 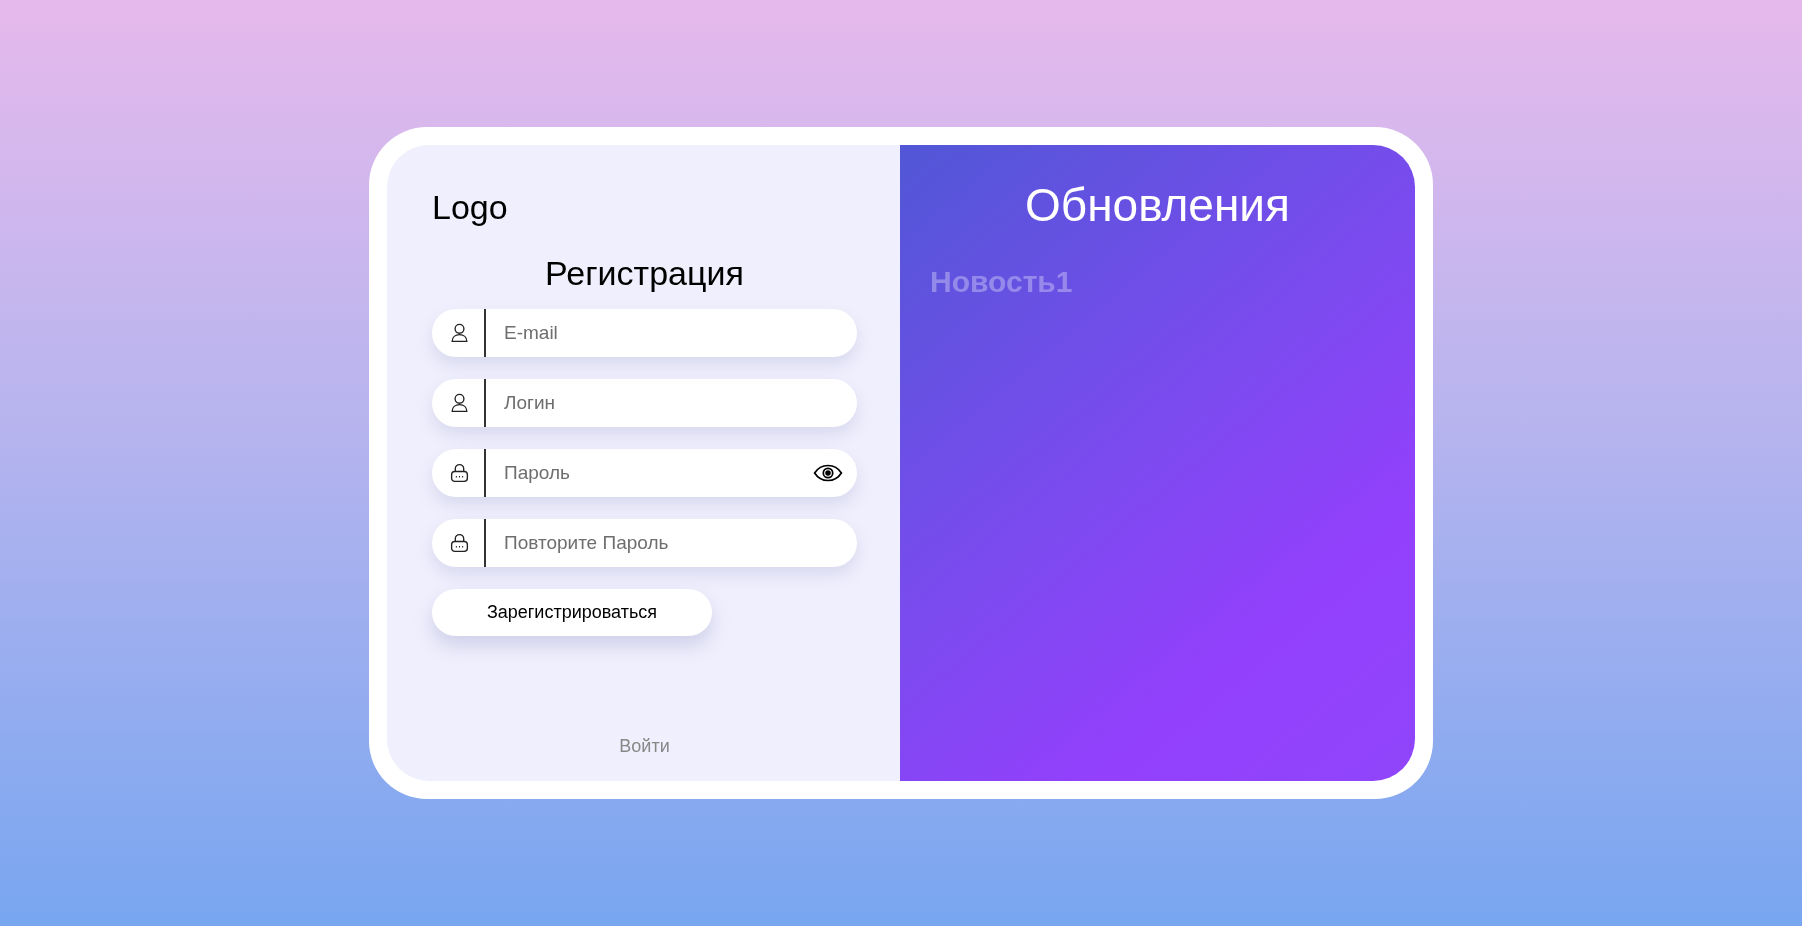 I want to click on form-title: Регистрация, so click(x=644, y=274).